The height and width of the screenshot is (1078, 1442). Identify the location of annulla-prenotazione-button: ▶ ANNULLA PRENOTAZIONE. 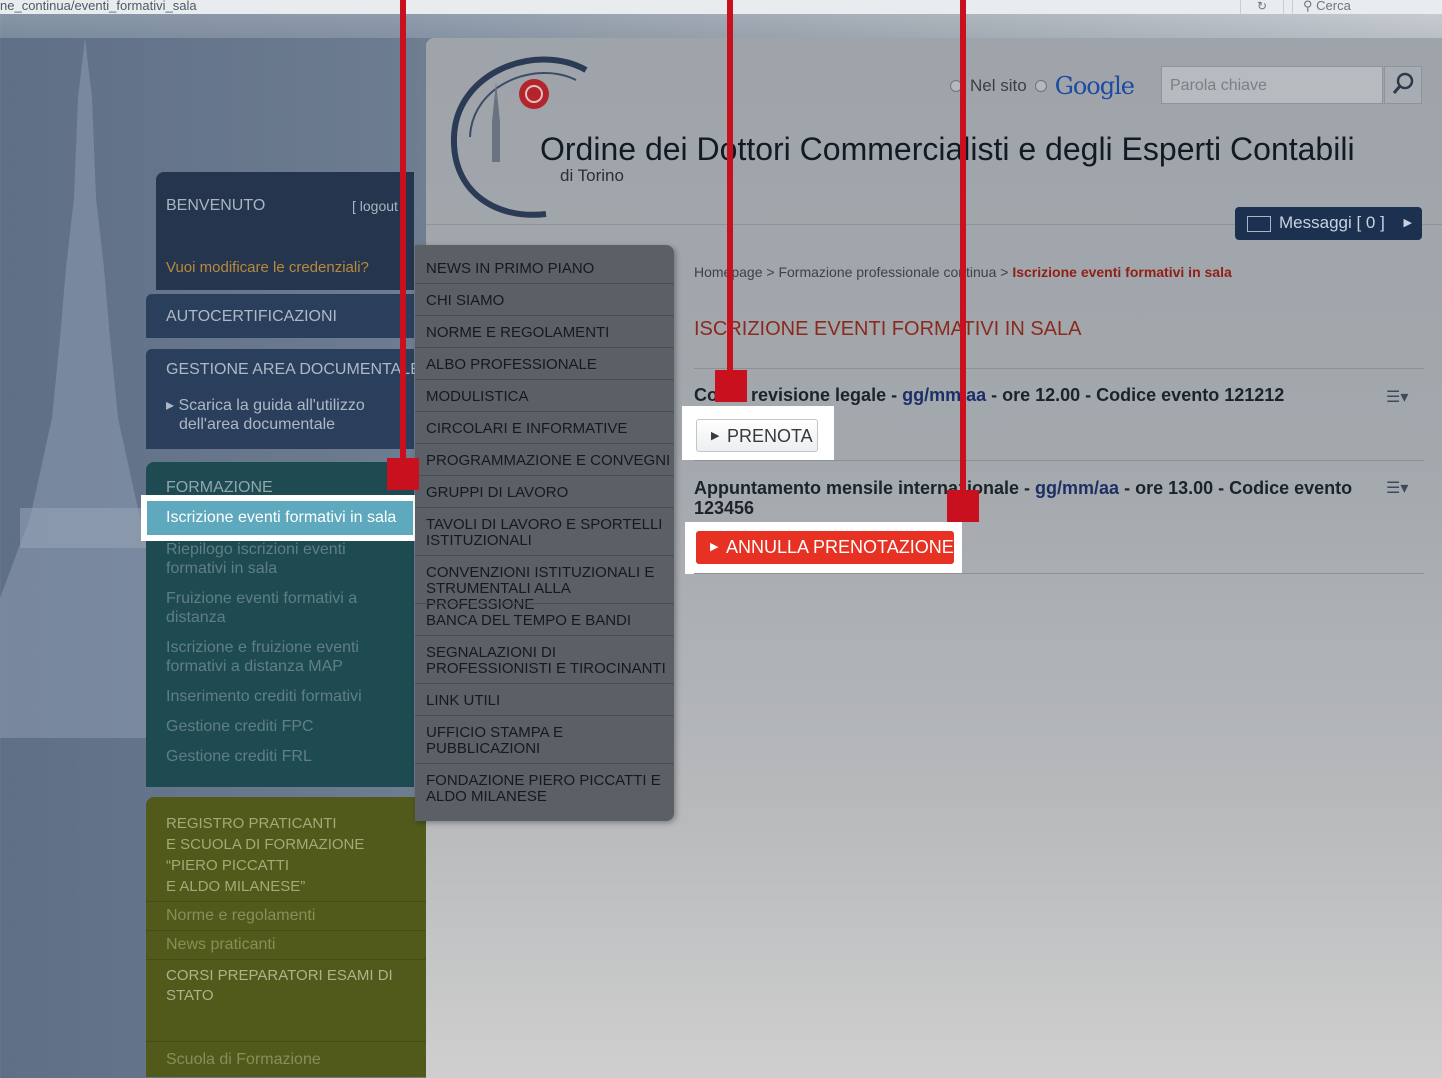
(825, 547).